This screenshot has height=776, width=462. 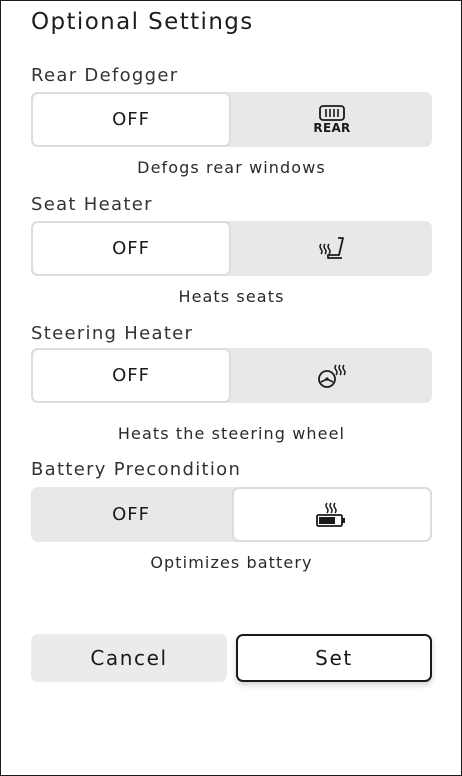 I want to click on steering-heater-off-label: OFF, so click(x=131, y=375).